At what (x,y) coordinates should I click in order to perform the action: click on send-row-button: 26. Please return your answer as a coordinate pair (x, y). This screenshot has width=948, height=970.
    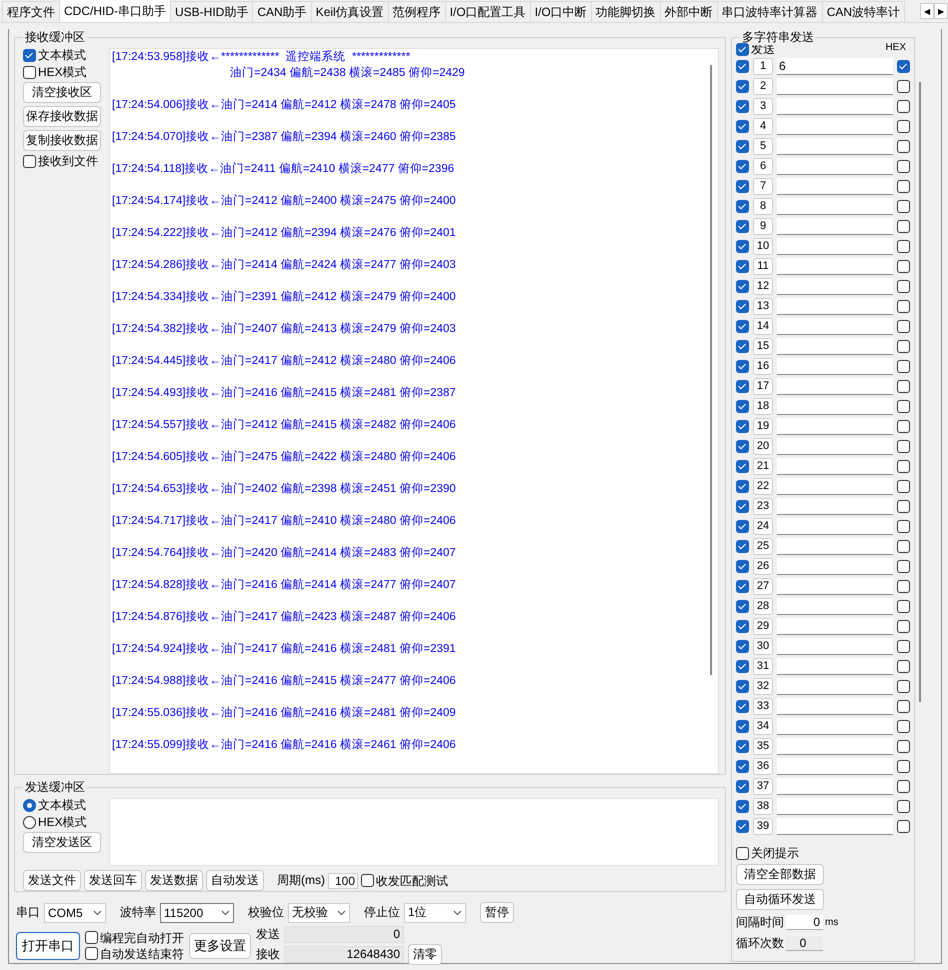
    Looking at the image, I should click on (763, 566).